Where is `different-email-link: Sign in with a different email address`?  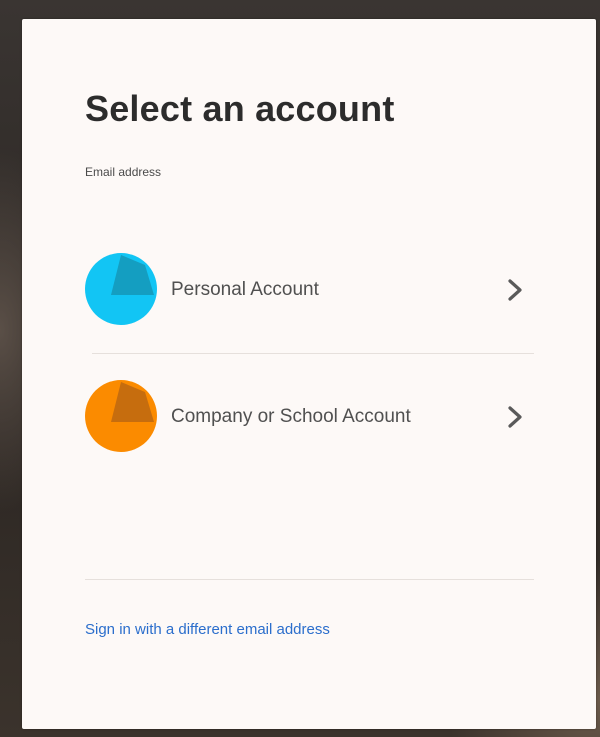
different-email-link: Sign in with a different email address is located at coordinates (207, 629).